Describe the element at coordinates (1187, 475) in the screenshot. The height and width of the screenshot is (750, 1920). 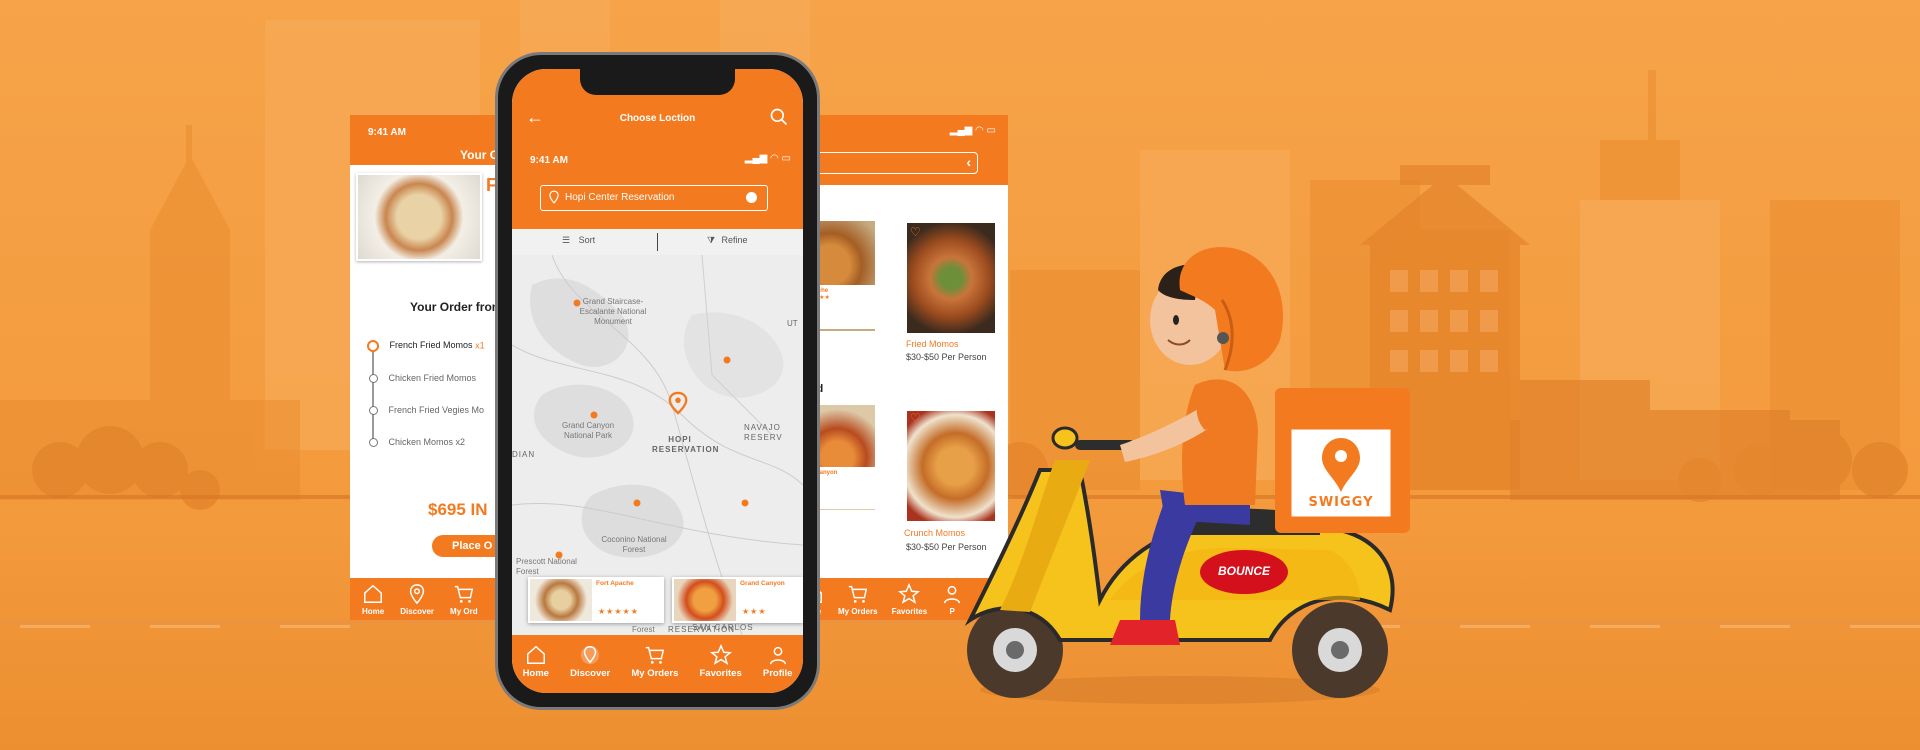
I see `delivery-rider-illustration` at that location.